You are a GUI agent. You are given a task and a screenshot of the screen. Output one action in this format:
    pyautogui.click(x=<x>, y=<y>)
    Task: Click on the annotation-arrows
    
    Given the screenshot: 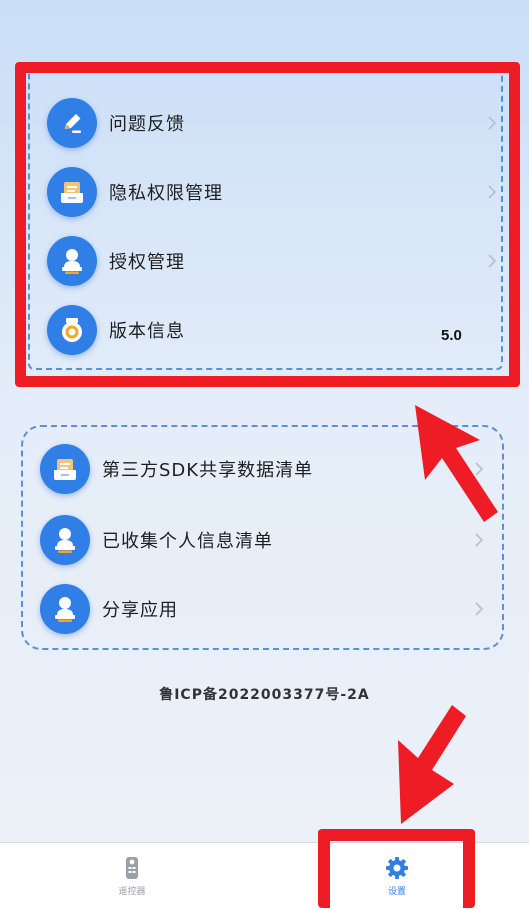 What is the action you would take?
    pyautogui.click(x=448, y=614)
    